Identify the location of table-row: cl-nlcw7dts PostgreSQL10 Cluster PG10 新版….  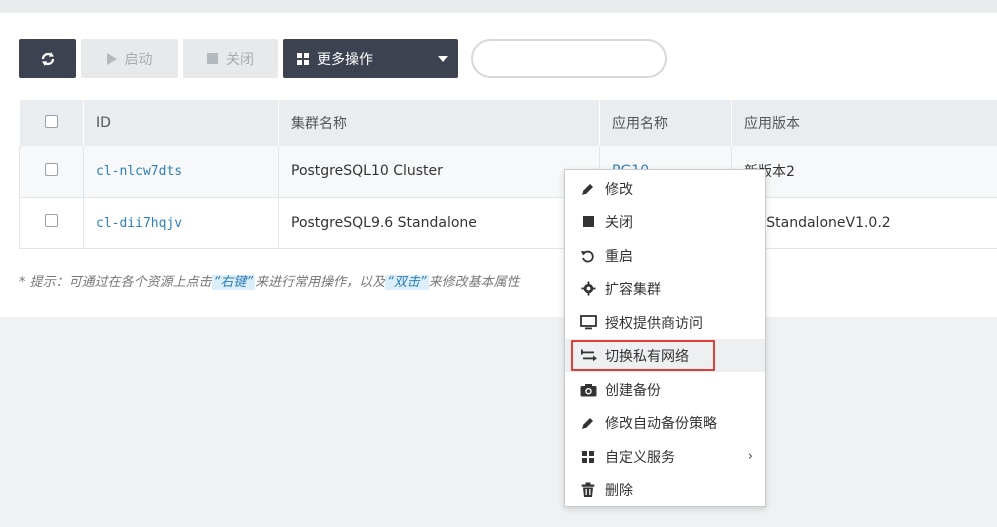
(508, 172).